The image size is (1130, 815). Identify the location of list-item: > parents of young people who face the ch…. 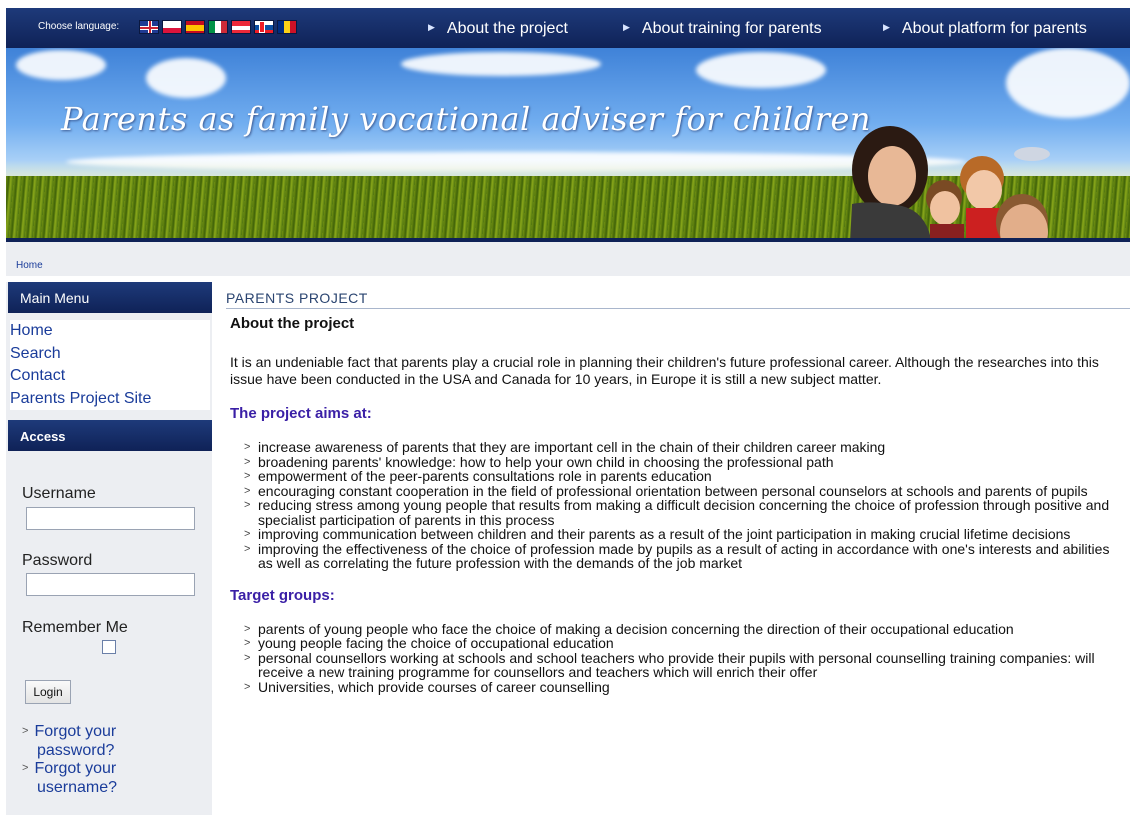
(629, 628).